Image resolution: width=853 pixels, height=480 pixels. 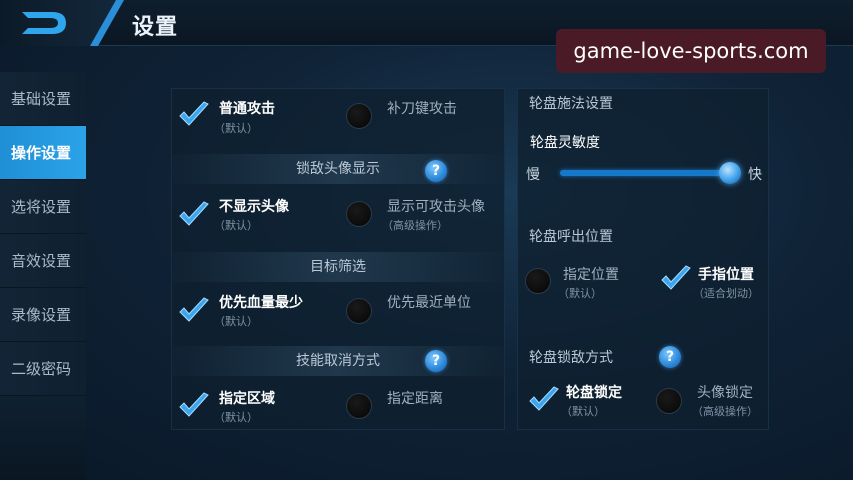 What do you see at coordinates (594, 393) in the screenshot?
I see `option-label: 轮盘锁定` at bounding box center [594, 393].